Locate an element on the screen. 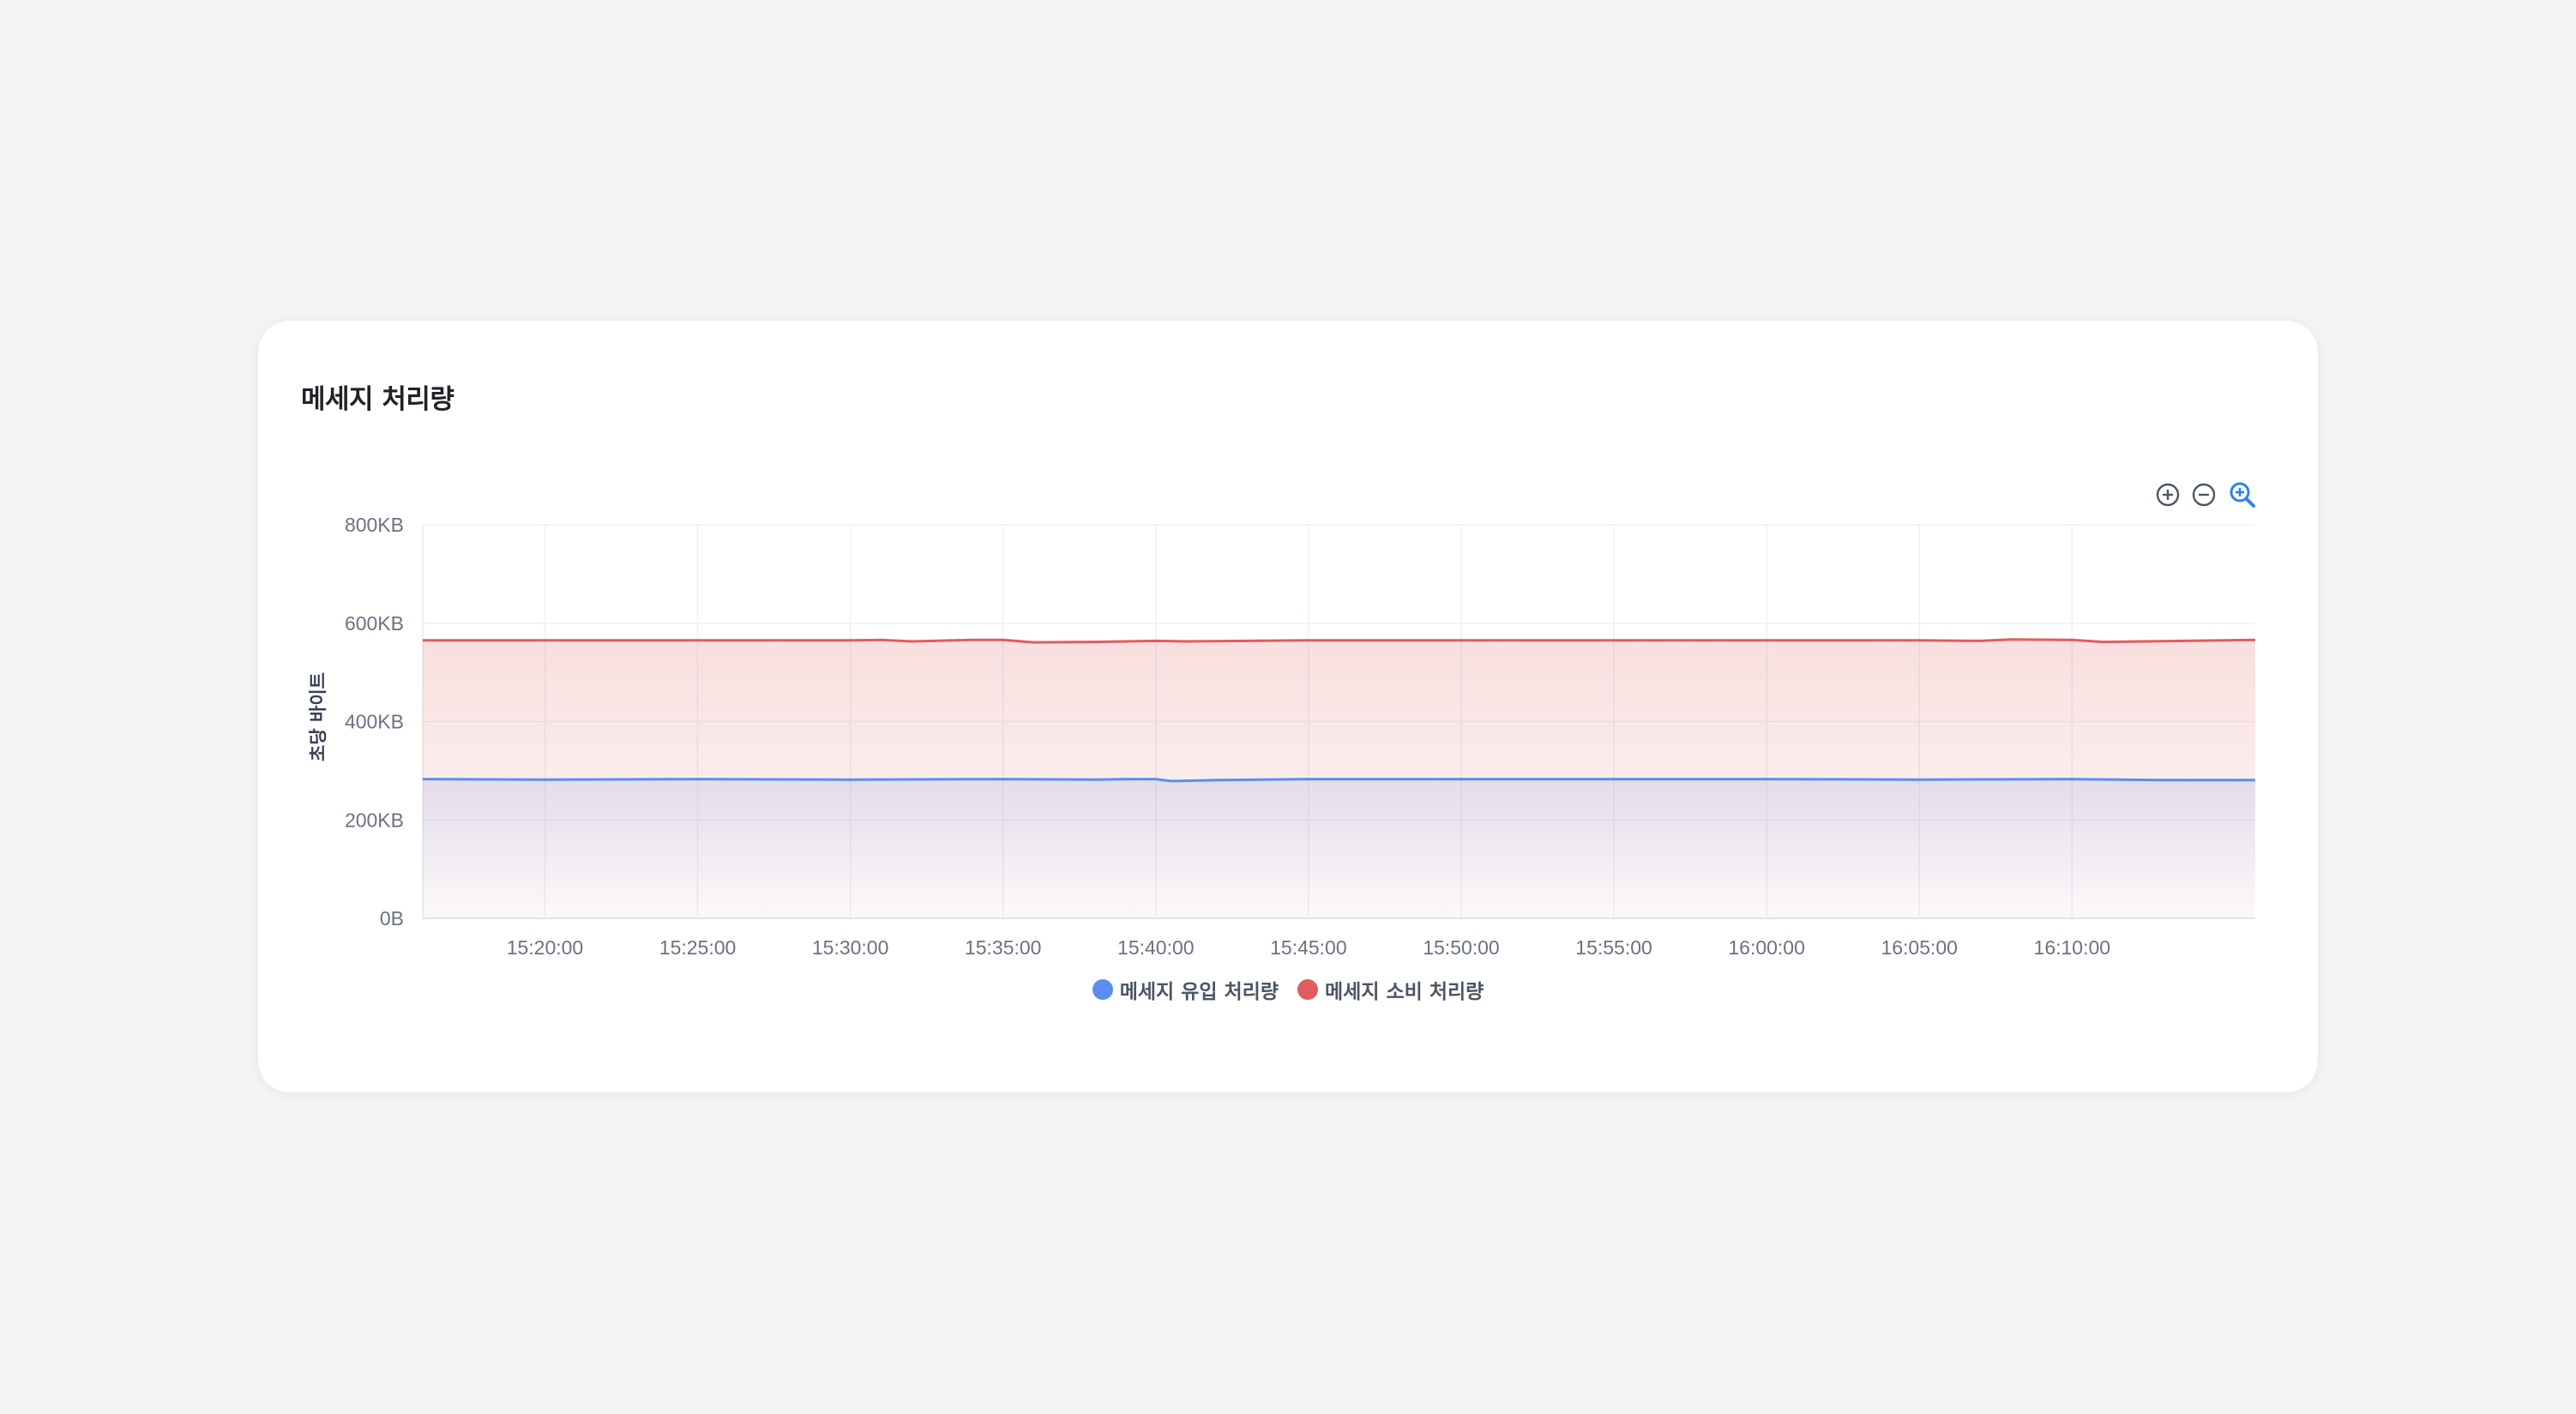  x-tick-label: 16:05:00 is located at coordinates (1919, 947).